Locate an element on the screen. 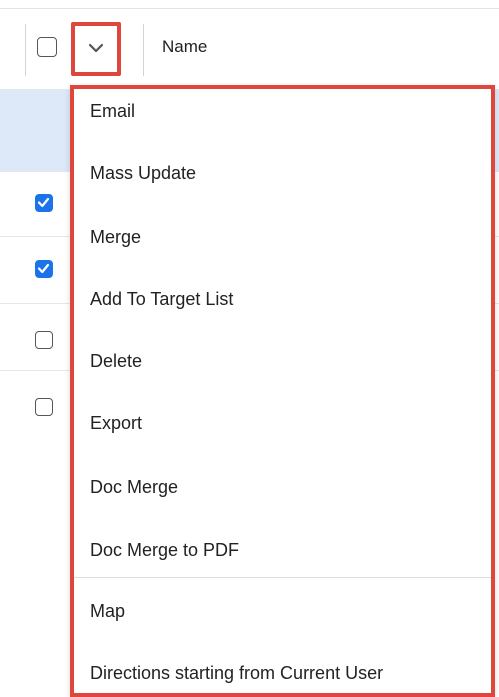  menu-item-merge: Merge is located at coordinates (115, 237).